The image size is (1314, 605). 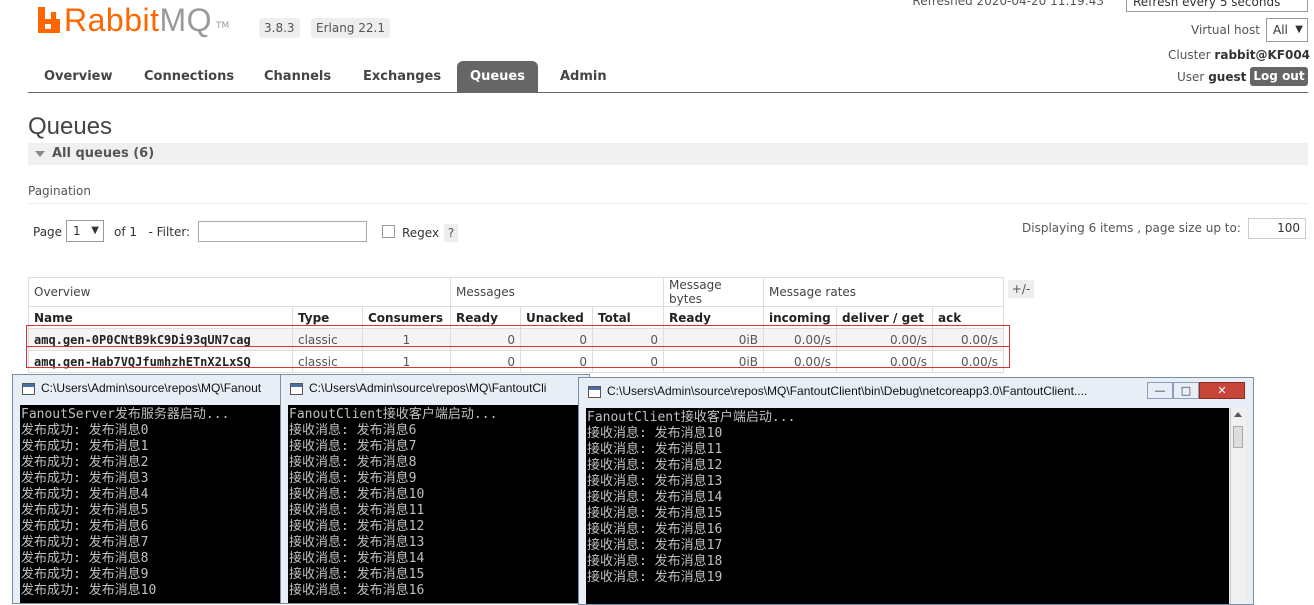 What do you see at coordinates (388, 231) in the screenshot?
I see `regex-checkbox` at bounding box center [388, 231].